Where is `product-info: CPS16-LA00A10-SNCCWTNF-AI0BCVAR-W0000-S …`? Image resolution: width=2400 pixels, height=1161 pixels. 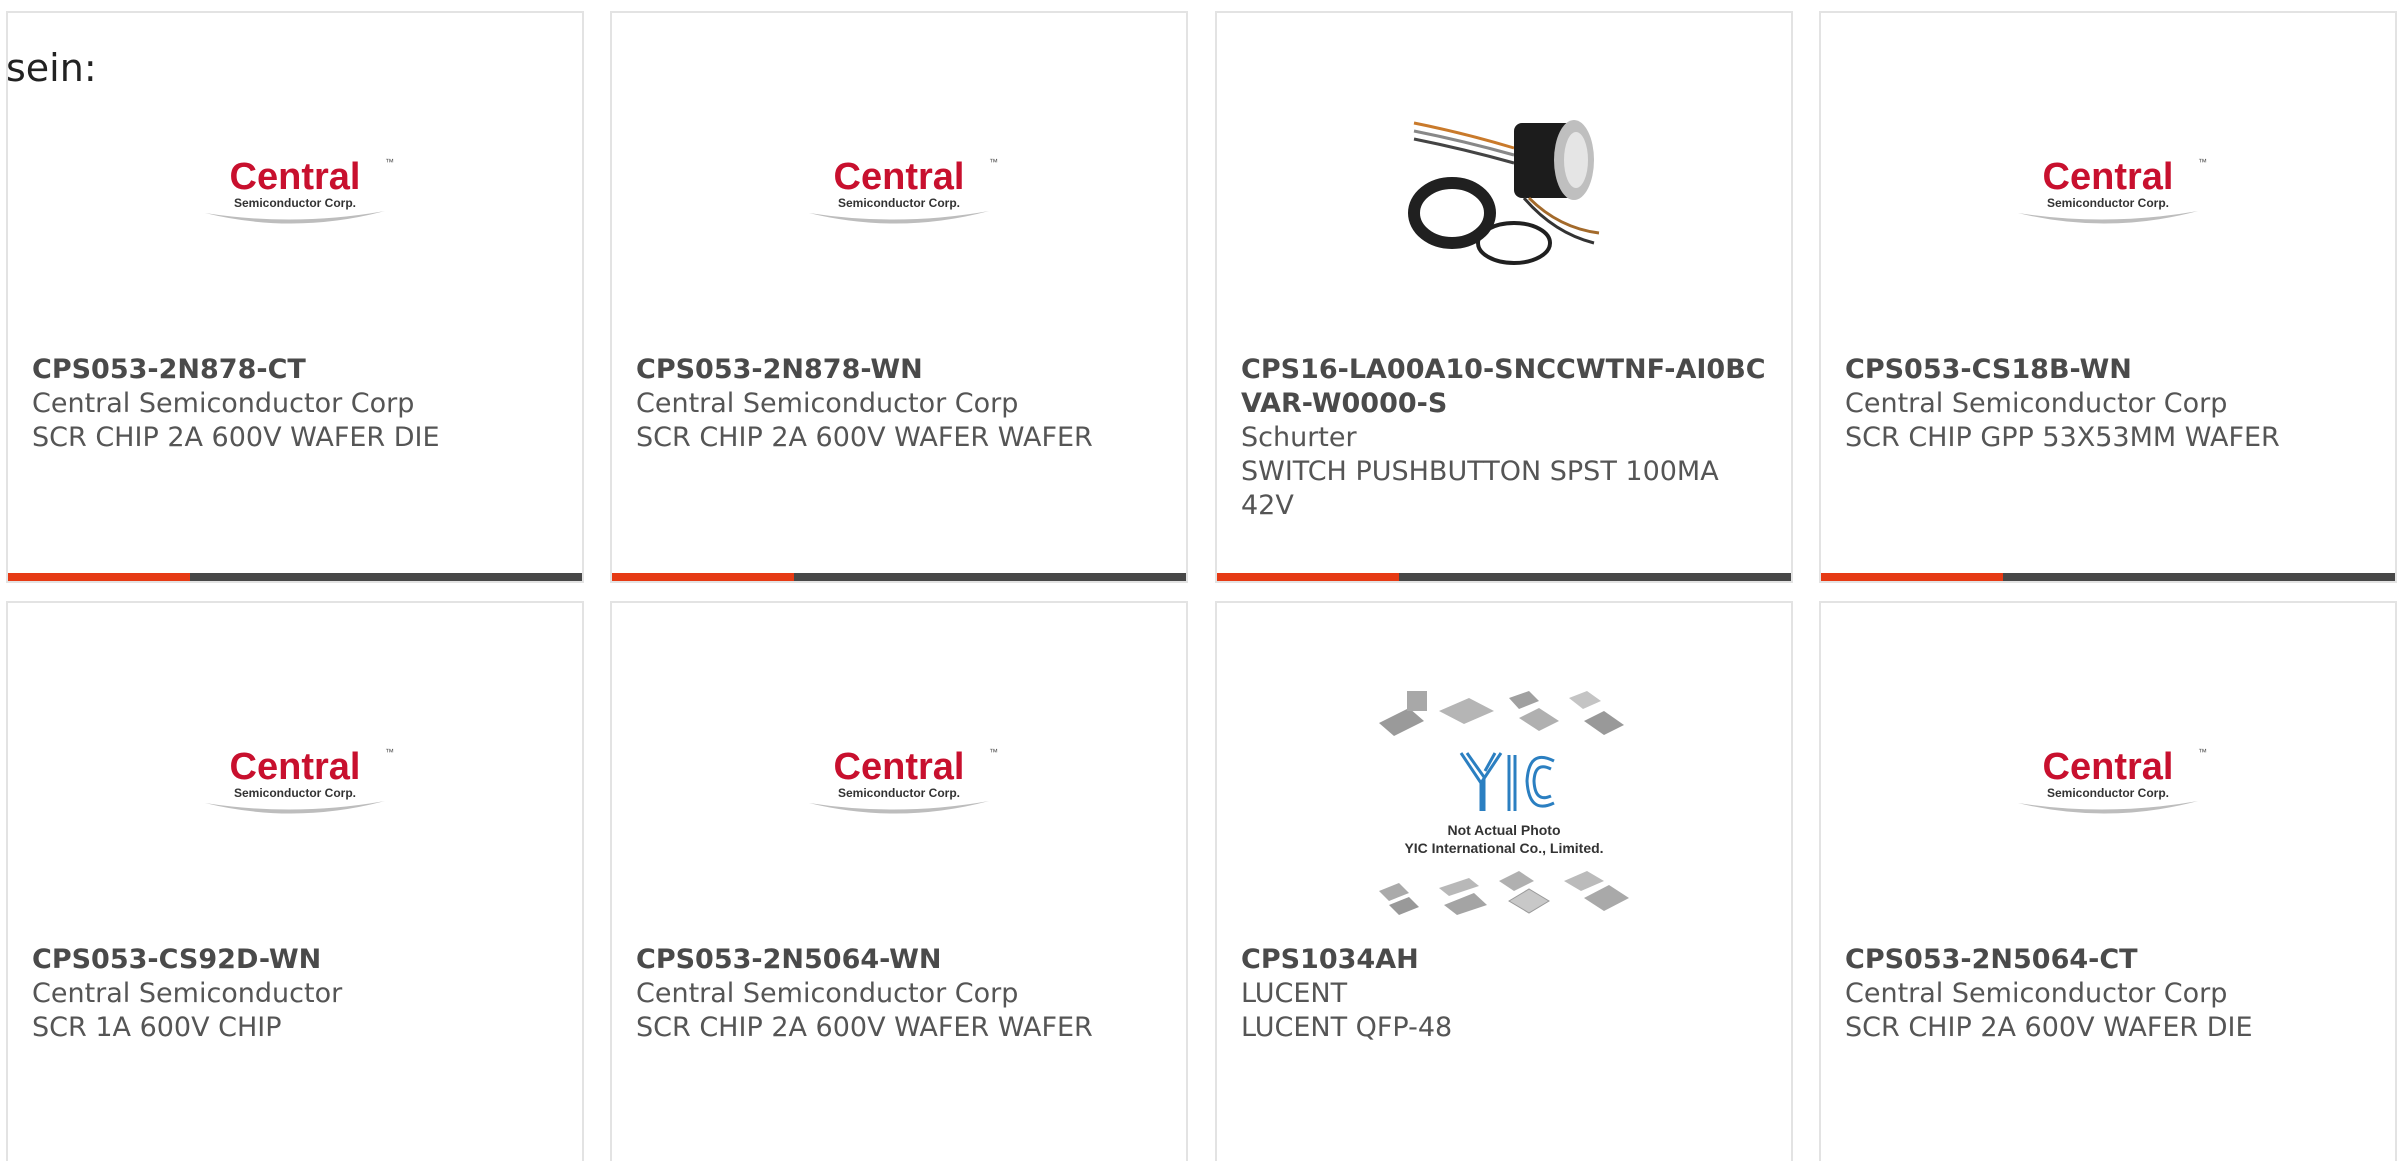
product-info: CPS16-LA00A10-SNCCWTNF-AI0BCVAR-W0000-S … is located at coordinates (1504, 438).